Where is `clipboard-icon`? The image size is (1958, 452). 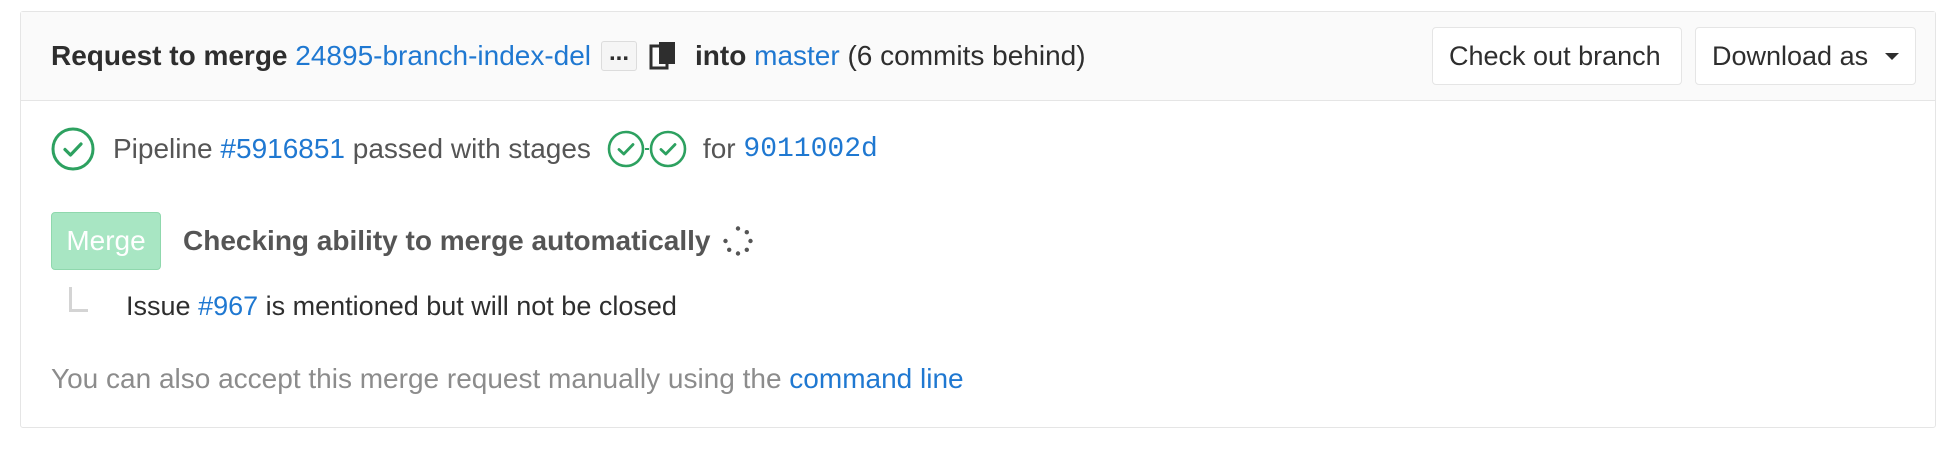
clipboard-icon is located at coordinates (663, 56).